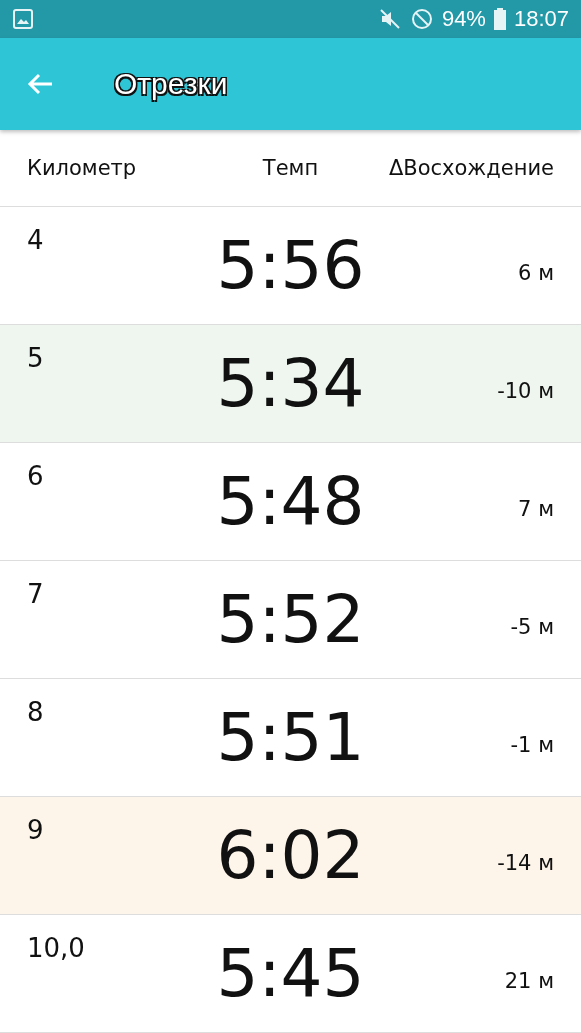  What do you see at coordinates (35, 476) in the screenshot?
I see `kilometer-cell: 6` at bounding box center [35, 476].